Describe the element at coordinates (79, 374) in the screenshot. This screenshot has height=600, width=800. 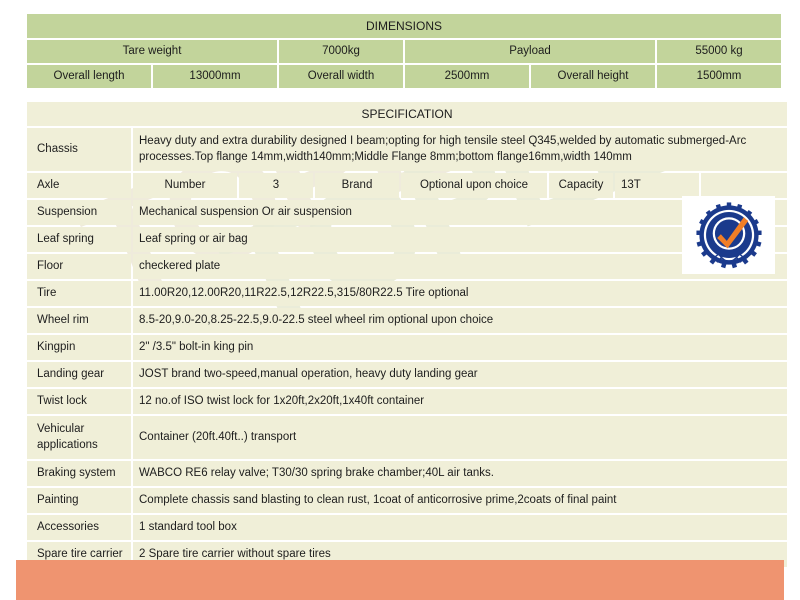
I see `spec-label-landing-gear: Landing gear` at that location.